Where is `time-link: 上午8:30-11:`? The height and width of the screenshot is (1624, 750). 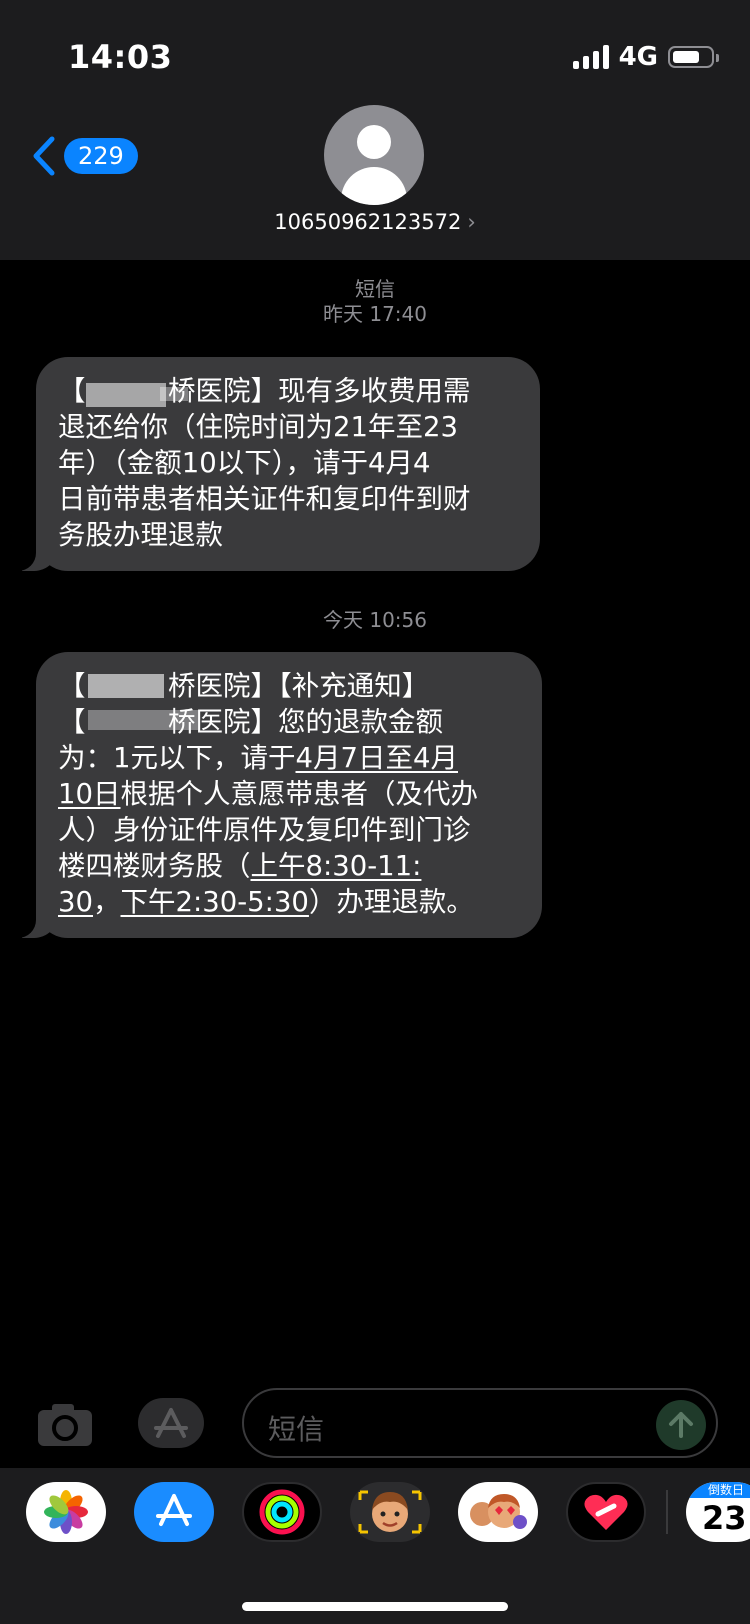 time-link: 上午8:30-11: is located at coordinates (336, 866).